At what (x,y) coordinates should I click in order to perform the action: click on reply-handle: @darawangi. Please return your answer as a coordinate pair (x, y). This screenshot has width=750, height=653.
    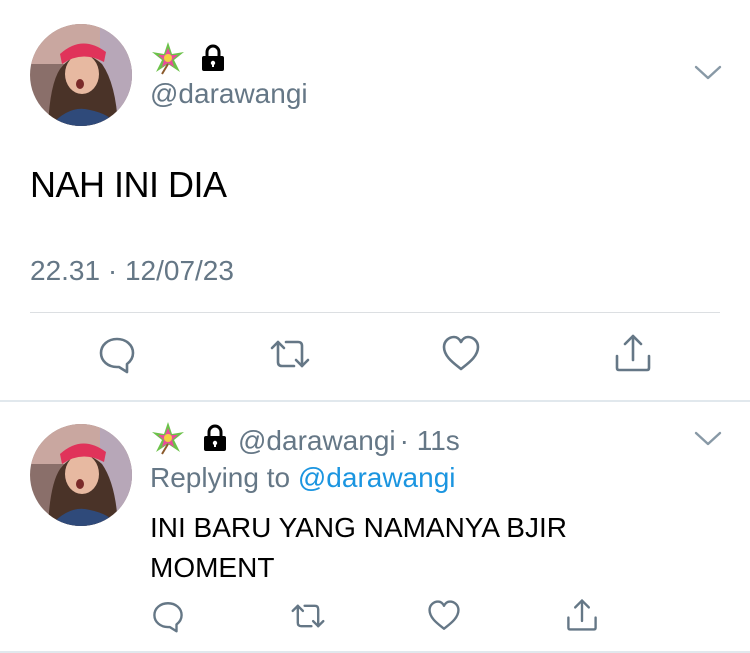
    Looking at the image, I should click on (317, 441).